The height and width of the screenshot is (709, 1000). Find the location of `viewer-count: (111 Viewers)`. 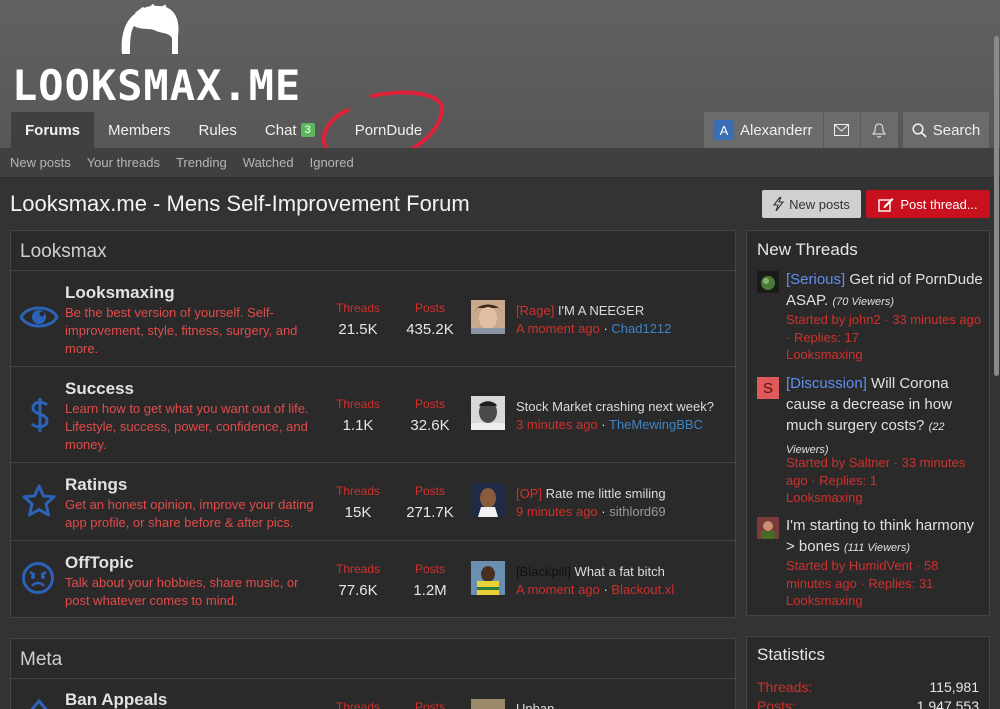

viewer-count: (111 Viewers) is located at coordinates (876, 548).